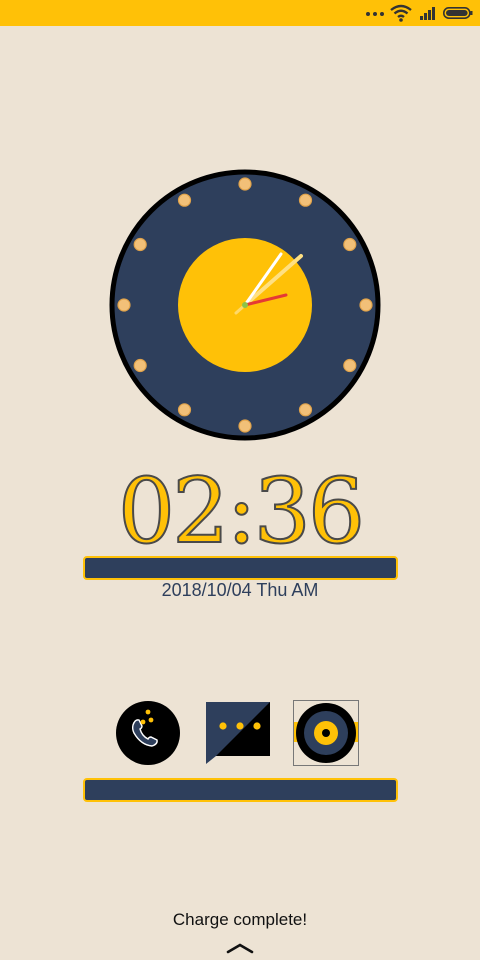 The image size is (480, 960). I want to click on music-shortcut-button, so click(326, 733).